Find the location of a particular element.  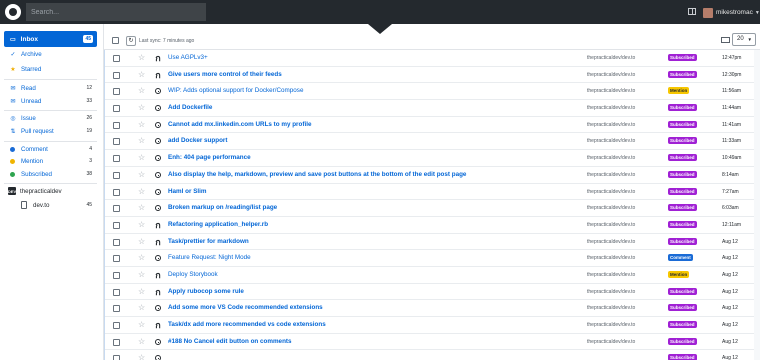

sidebar-item-org: DEV thepracticaldev is located at coordinates (52, 191).